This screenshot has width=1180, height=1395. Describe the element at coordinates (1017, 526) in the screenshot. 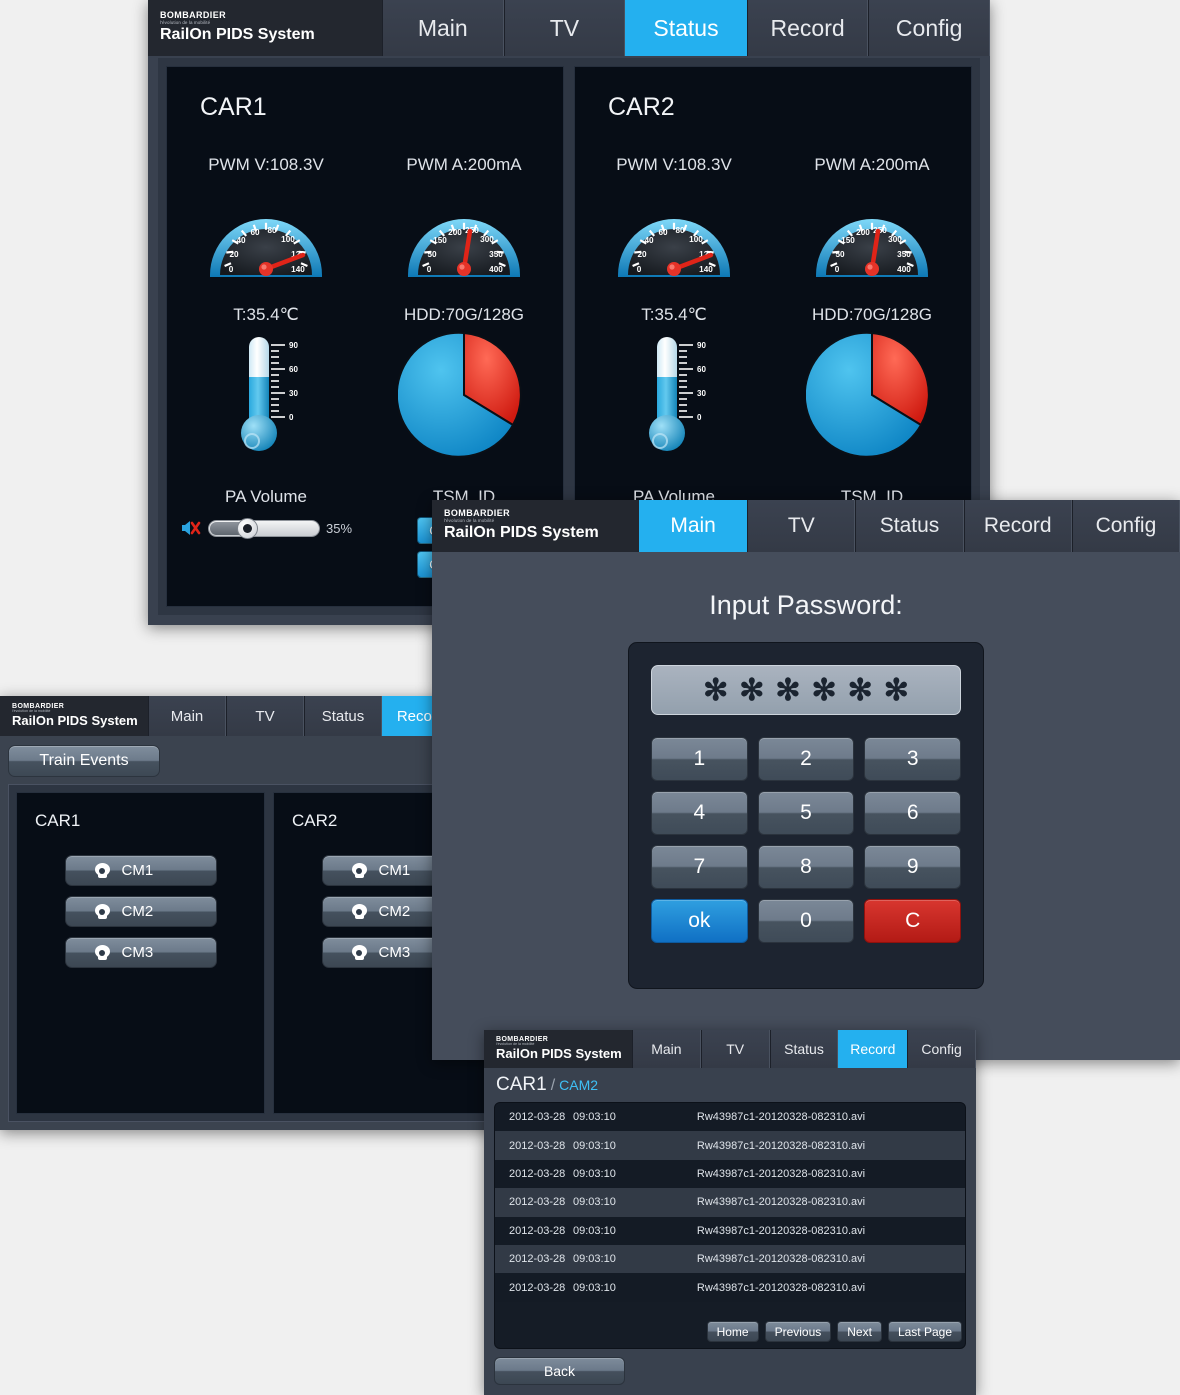

I see `password-tab-record: Record` at that location.